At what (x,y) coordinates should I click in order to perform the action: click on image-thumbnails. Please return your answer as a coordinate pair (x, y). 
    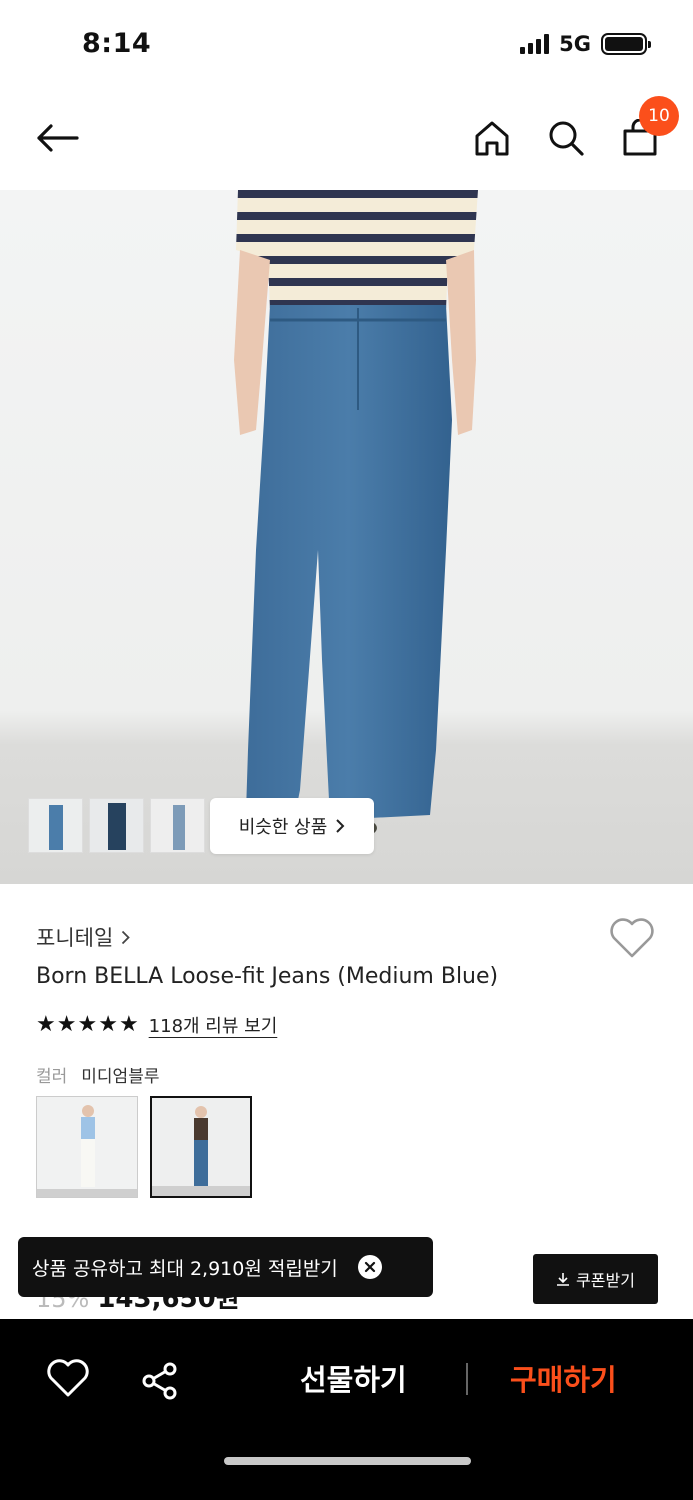
    Looking at the image, I should click on (116, 825).